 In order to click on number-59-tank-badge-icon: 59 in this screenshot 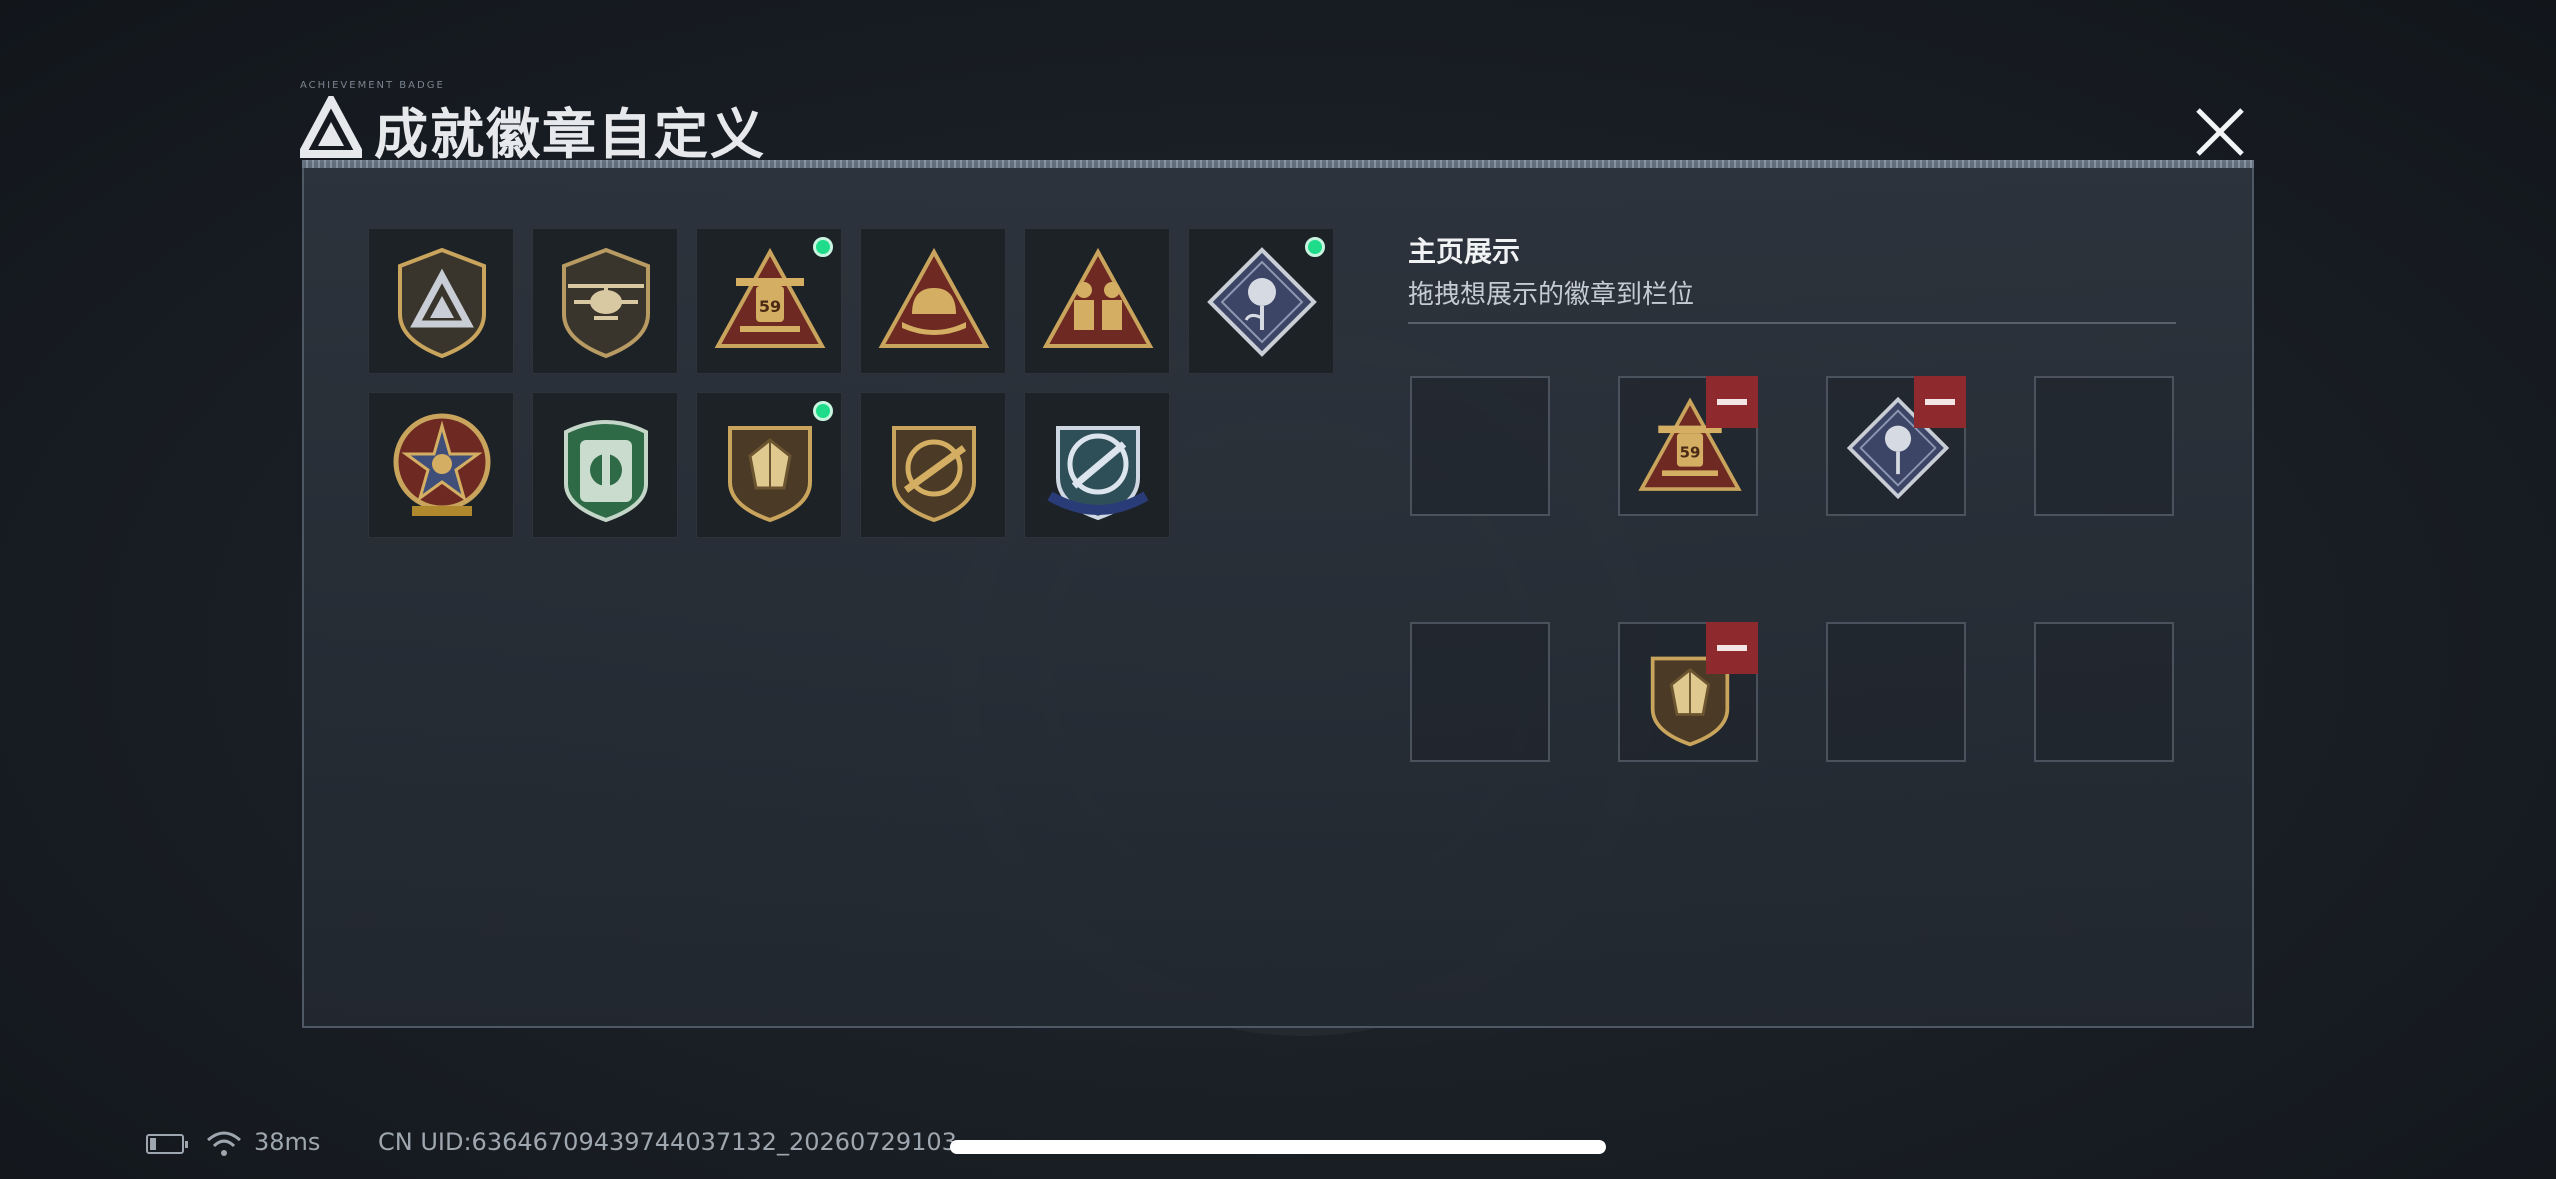, I will do `click(770, 297)`.